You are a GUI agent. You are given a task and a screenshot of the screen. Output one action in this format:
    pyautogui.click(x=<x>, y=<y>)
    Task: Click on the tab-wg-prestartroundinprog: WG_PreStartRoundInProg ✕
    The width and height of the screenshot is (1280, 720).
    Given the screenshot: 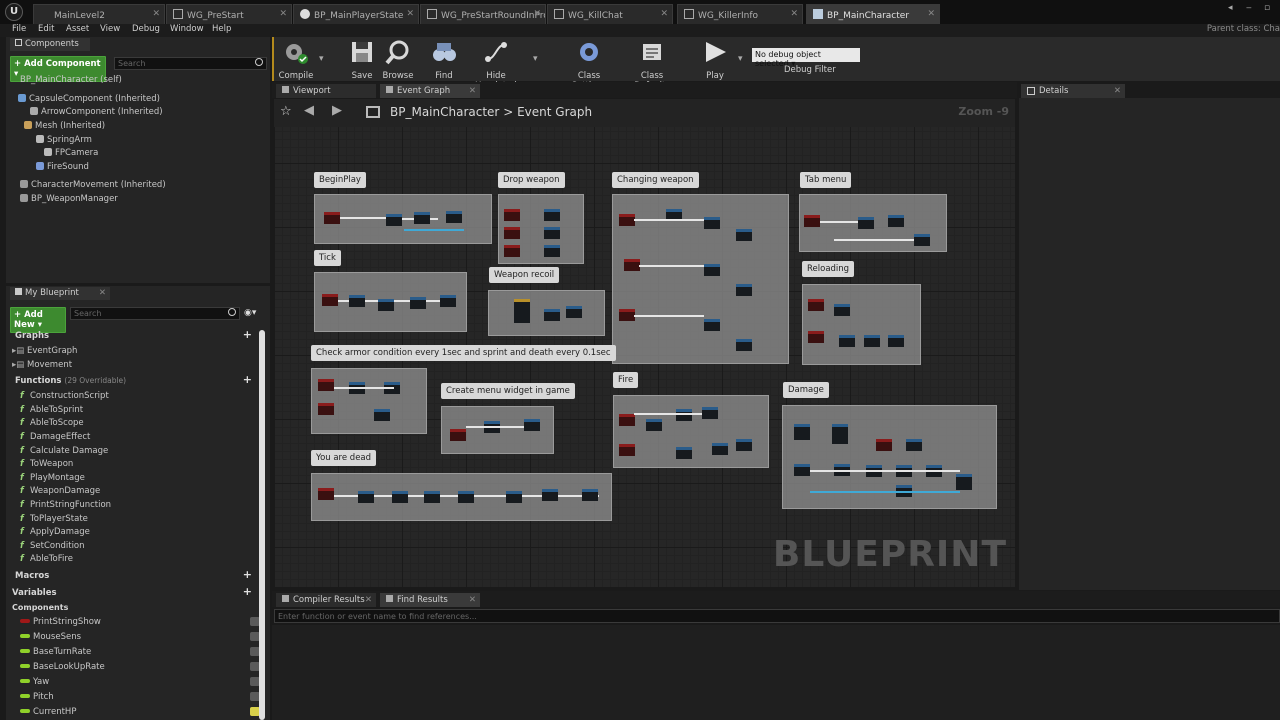 What is the action you would take?
    pyautogui.click(x=483, y=14)
    